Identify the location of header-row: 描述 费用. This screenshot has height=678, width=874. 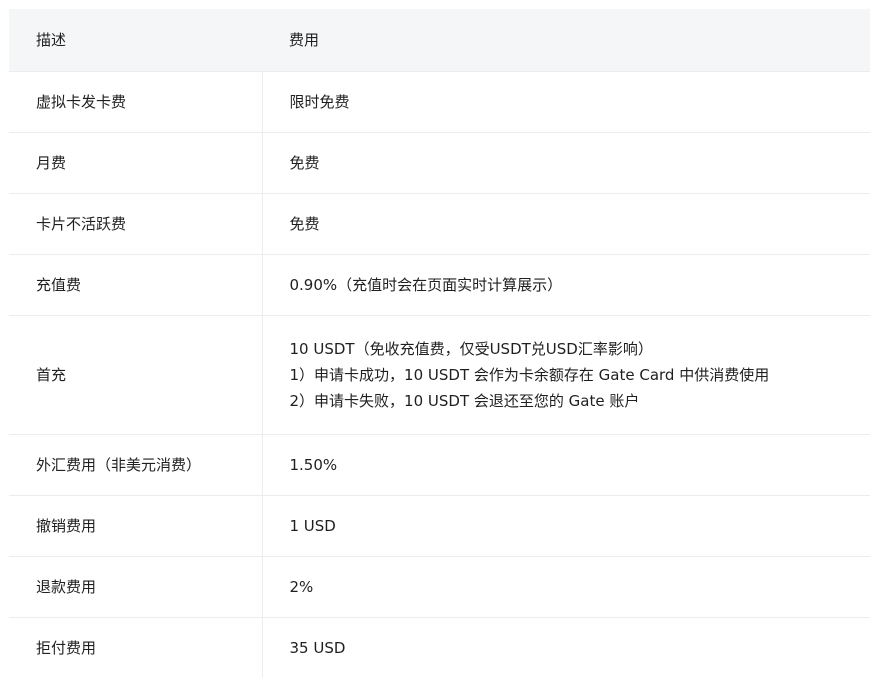
(439, 40).